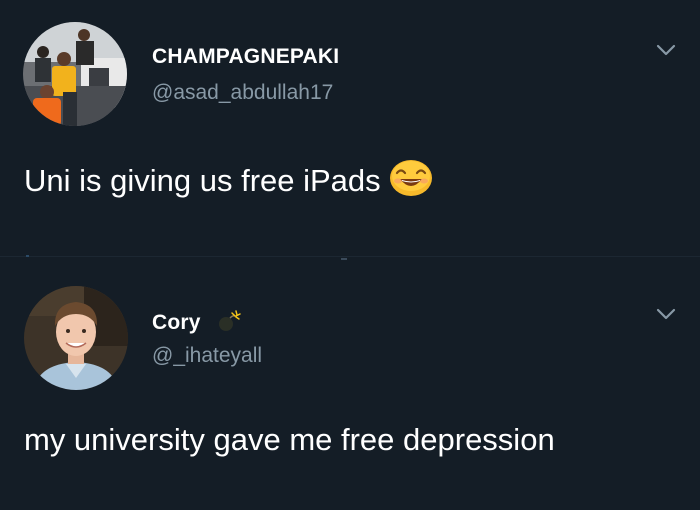  I want to click on tweet-divider, so click(350, 256).